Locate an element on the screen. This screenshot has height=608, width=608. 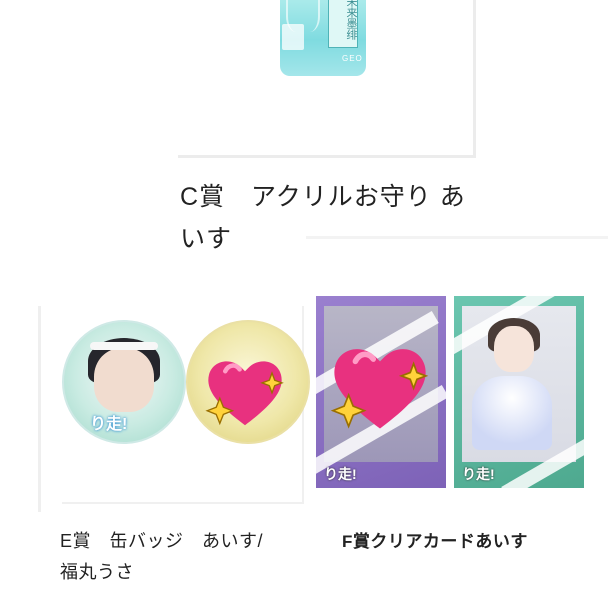
prize-e-title-line1: E賞 缶バッジ あいす/ is located at coordinates (162, 541).